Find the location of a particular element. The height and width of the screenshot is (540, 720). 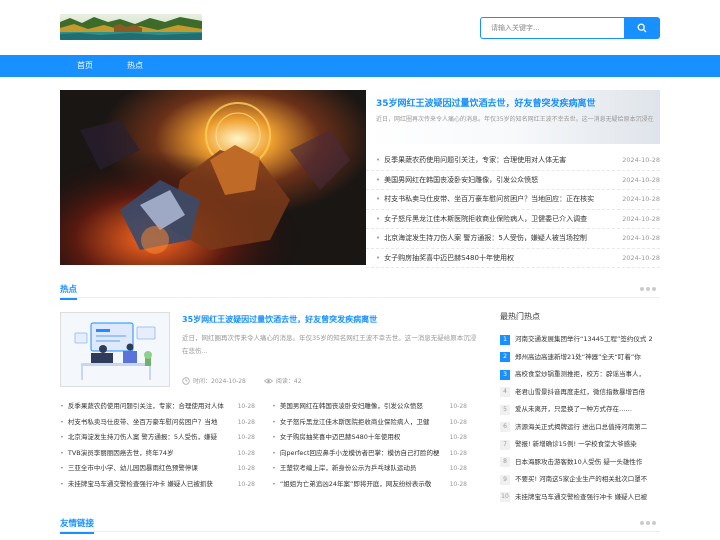

list-item: 女子怒斥黑龙江佳木斯医院拒收商业保险病人，卫健委已介入调查 2024-10-28 is located at coordinates (513, 220).